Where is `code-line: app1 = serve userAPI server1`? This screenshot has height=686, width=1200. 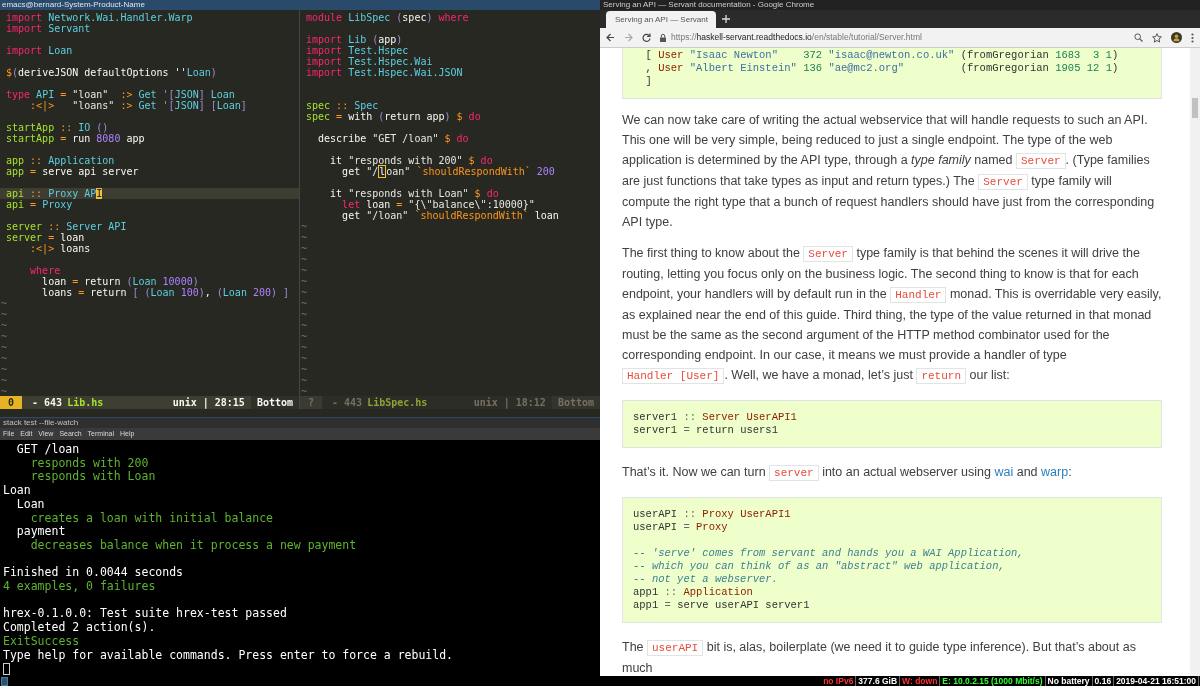 code-line: app1 = serve userAPI server1 is located at coordinates (722, 605).